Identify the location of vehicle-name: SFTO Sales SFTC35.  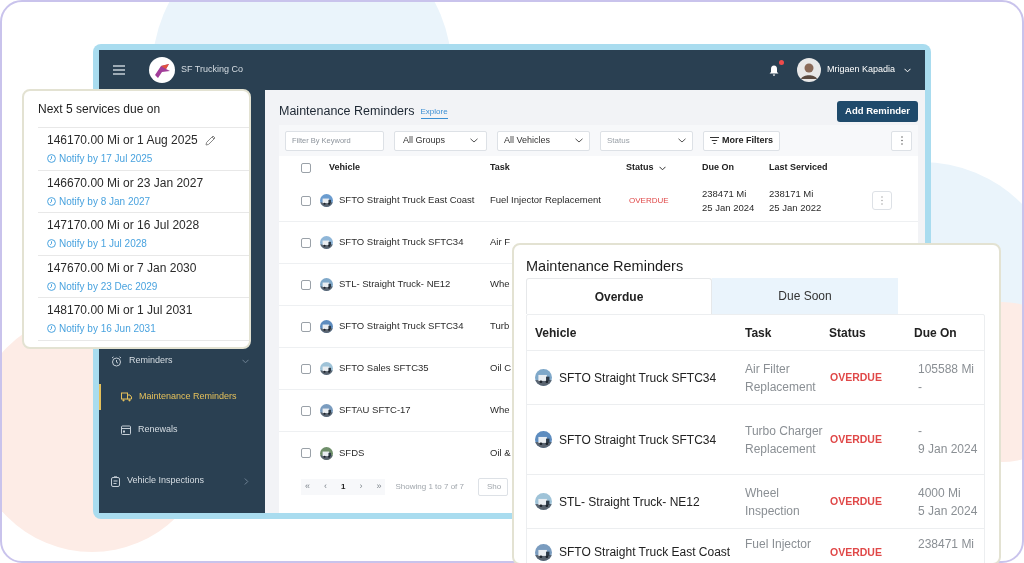
(384, 368).